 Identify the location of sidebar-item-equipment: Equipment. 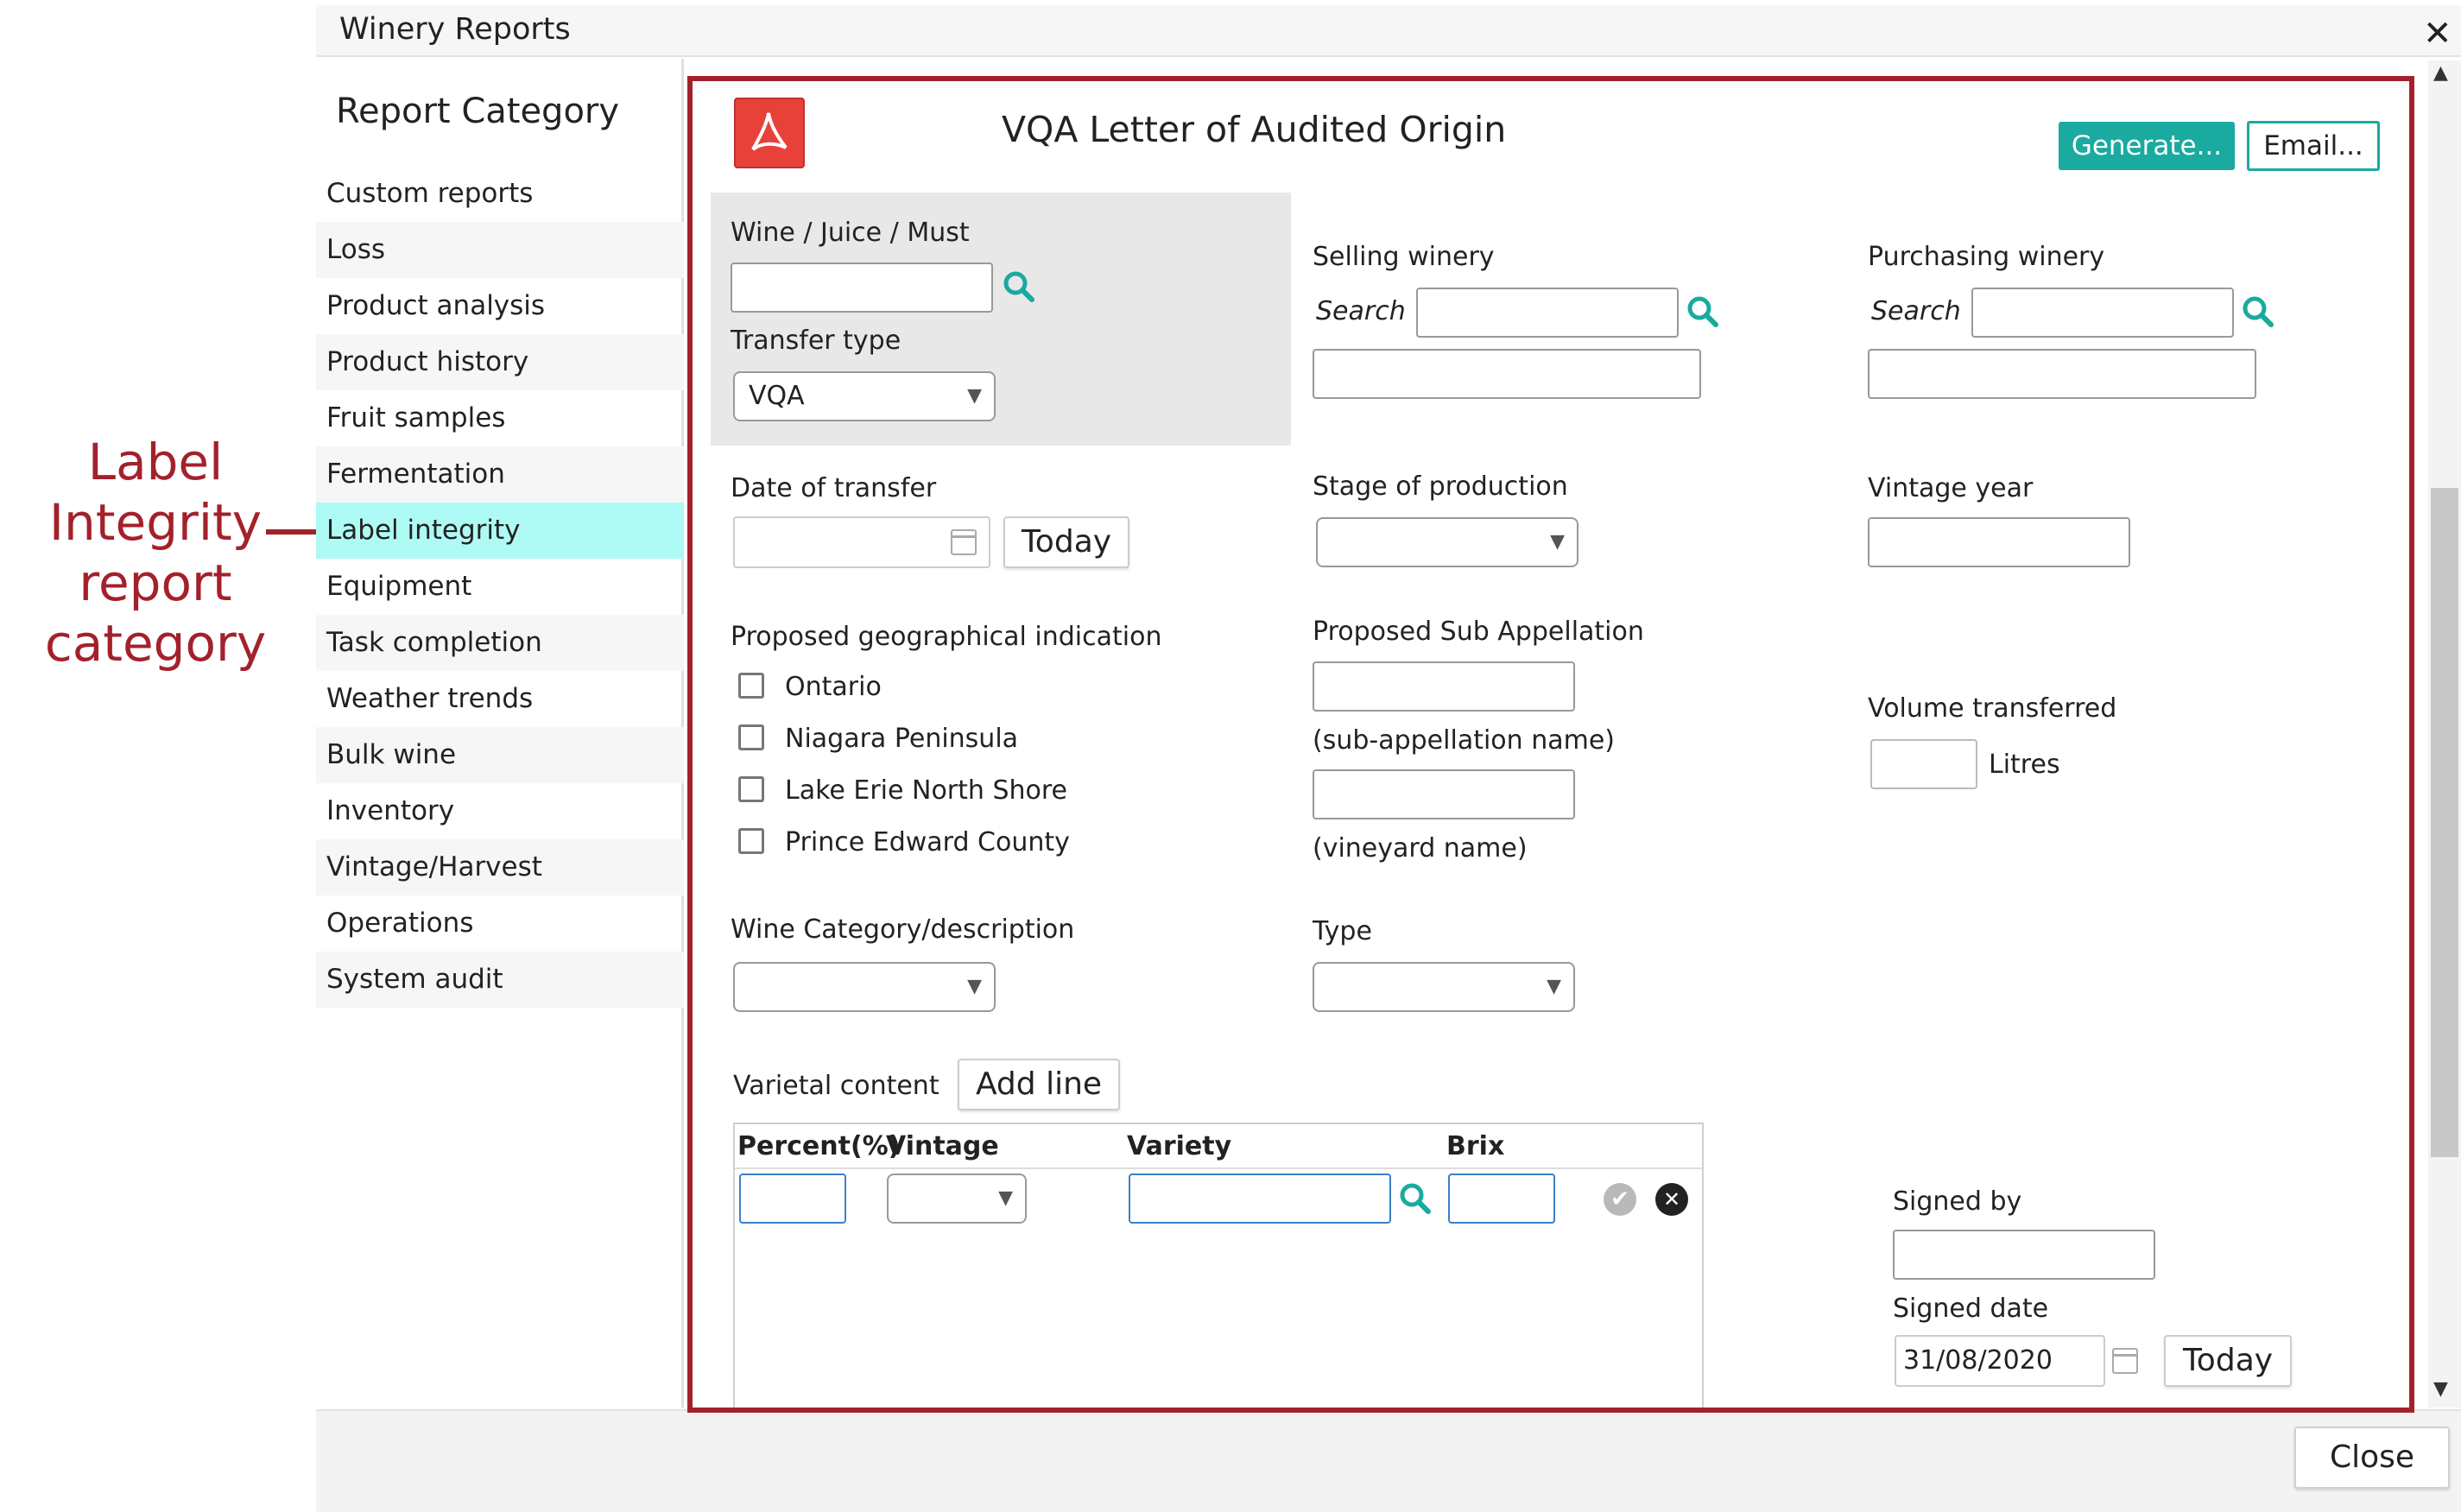
(500, 587).